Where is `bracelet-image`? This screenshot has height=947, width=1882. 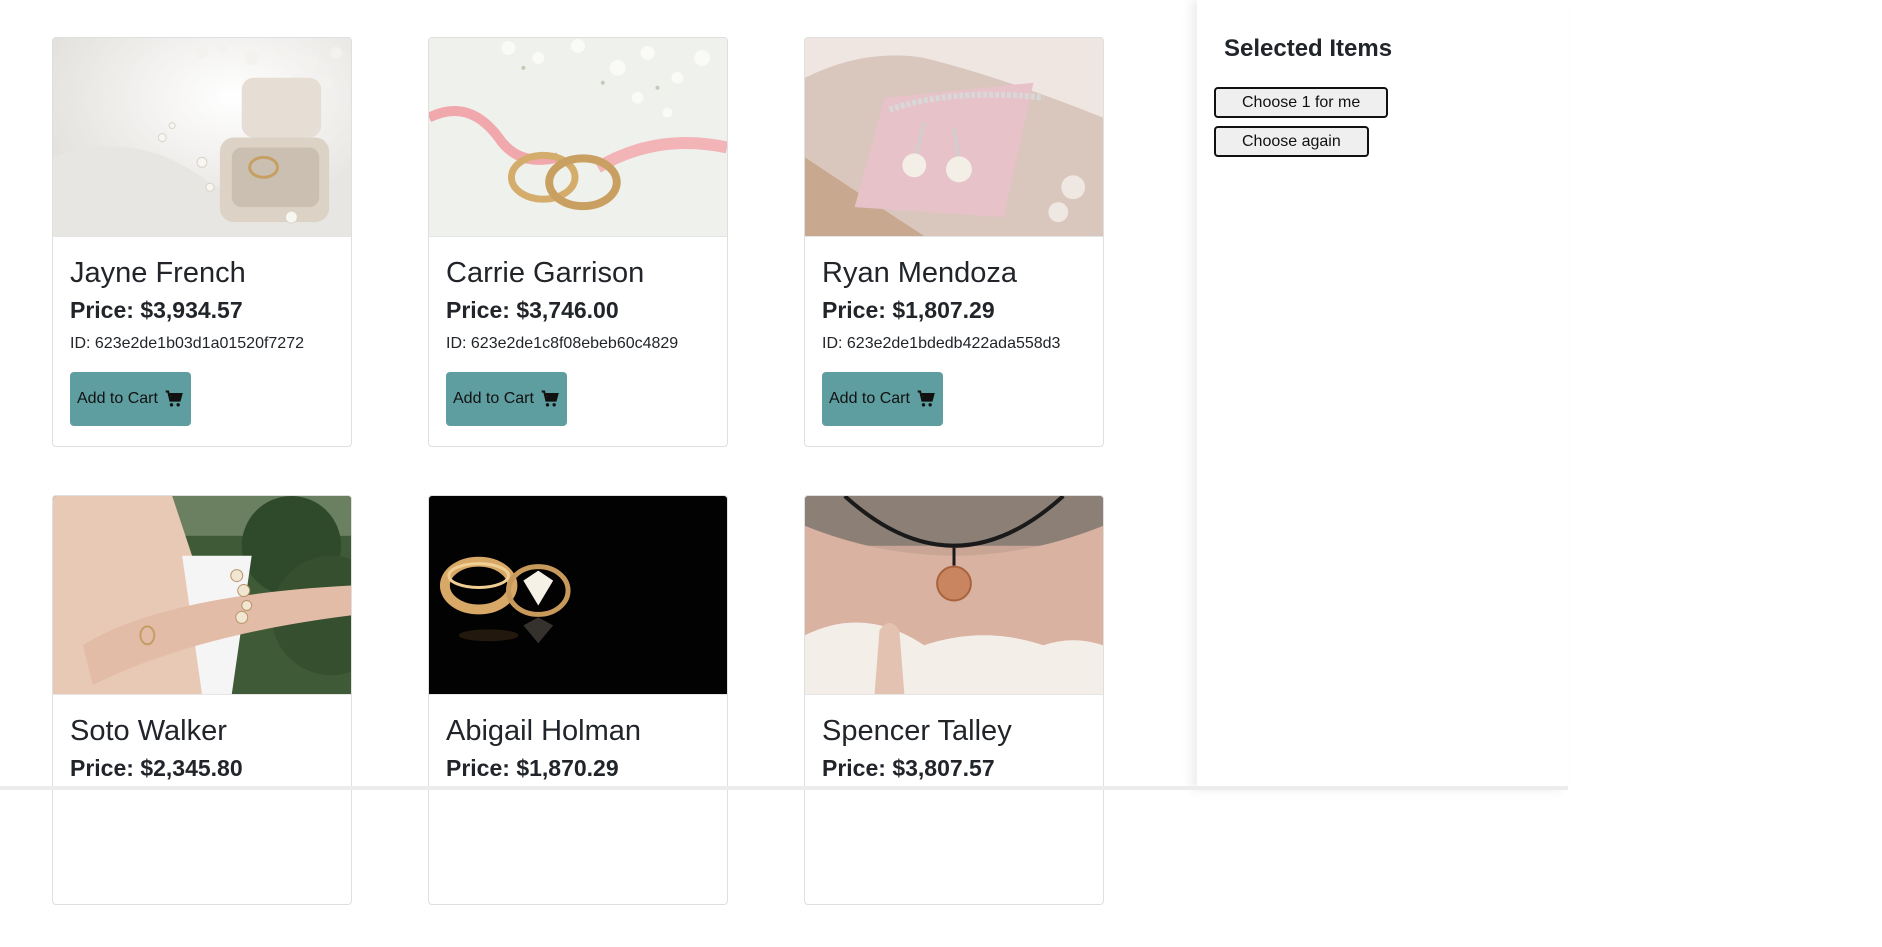 bracelet-image is located at coordinates (202, 595).